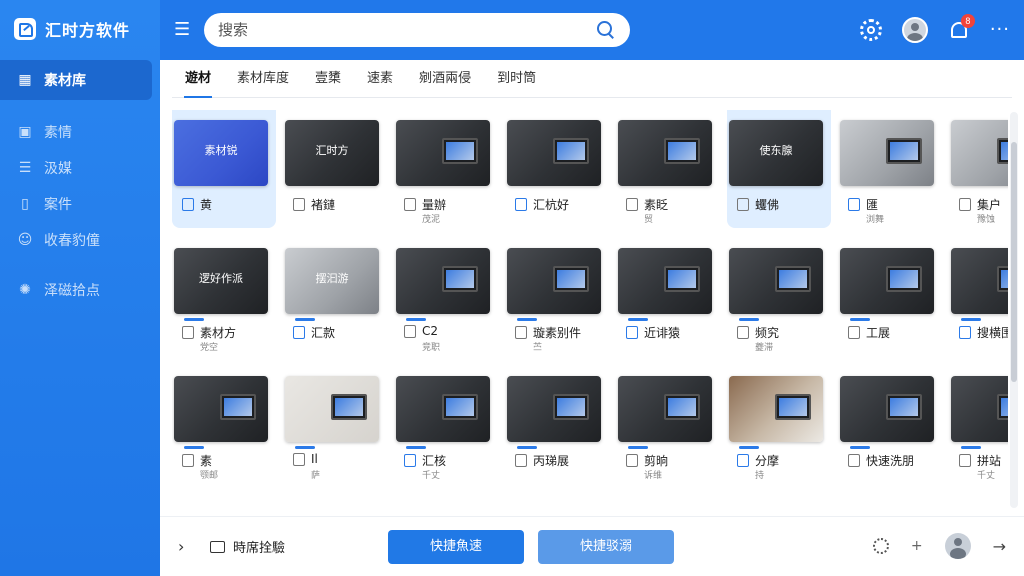 This screenshot has width=1024, height=576. I want to click on asset-card: 逻好作派 素材方 党空, so click(224, 291).